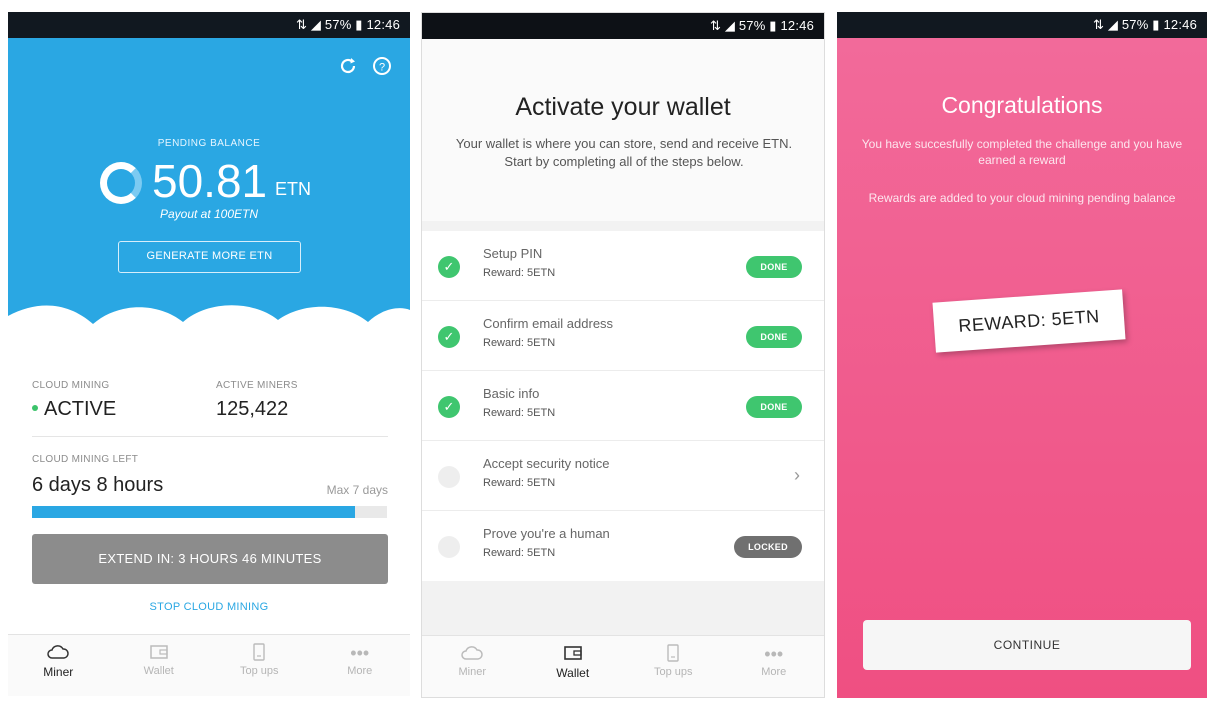  What do you see at coordinates (548, 323) in the screenshot?
I see `step-title: Confirm email address` at bounding box center [548, 323].